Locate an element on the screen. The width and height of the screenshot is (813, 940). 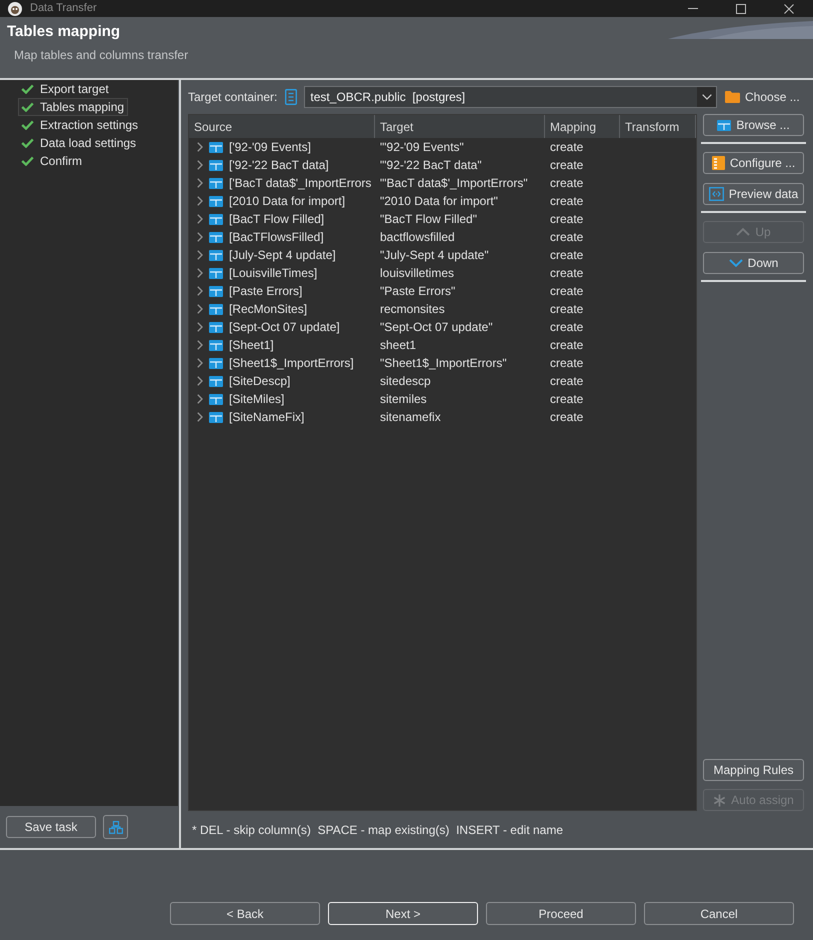
folder-icon is located at coordinates (732, 97).